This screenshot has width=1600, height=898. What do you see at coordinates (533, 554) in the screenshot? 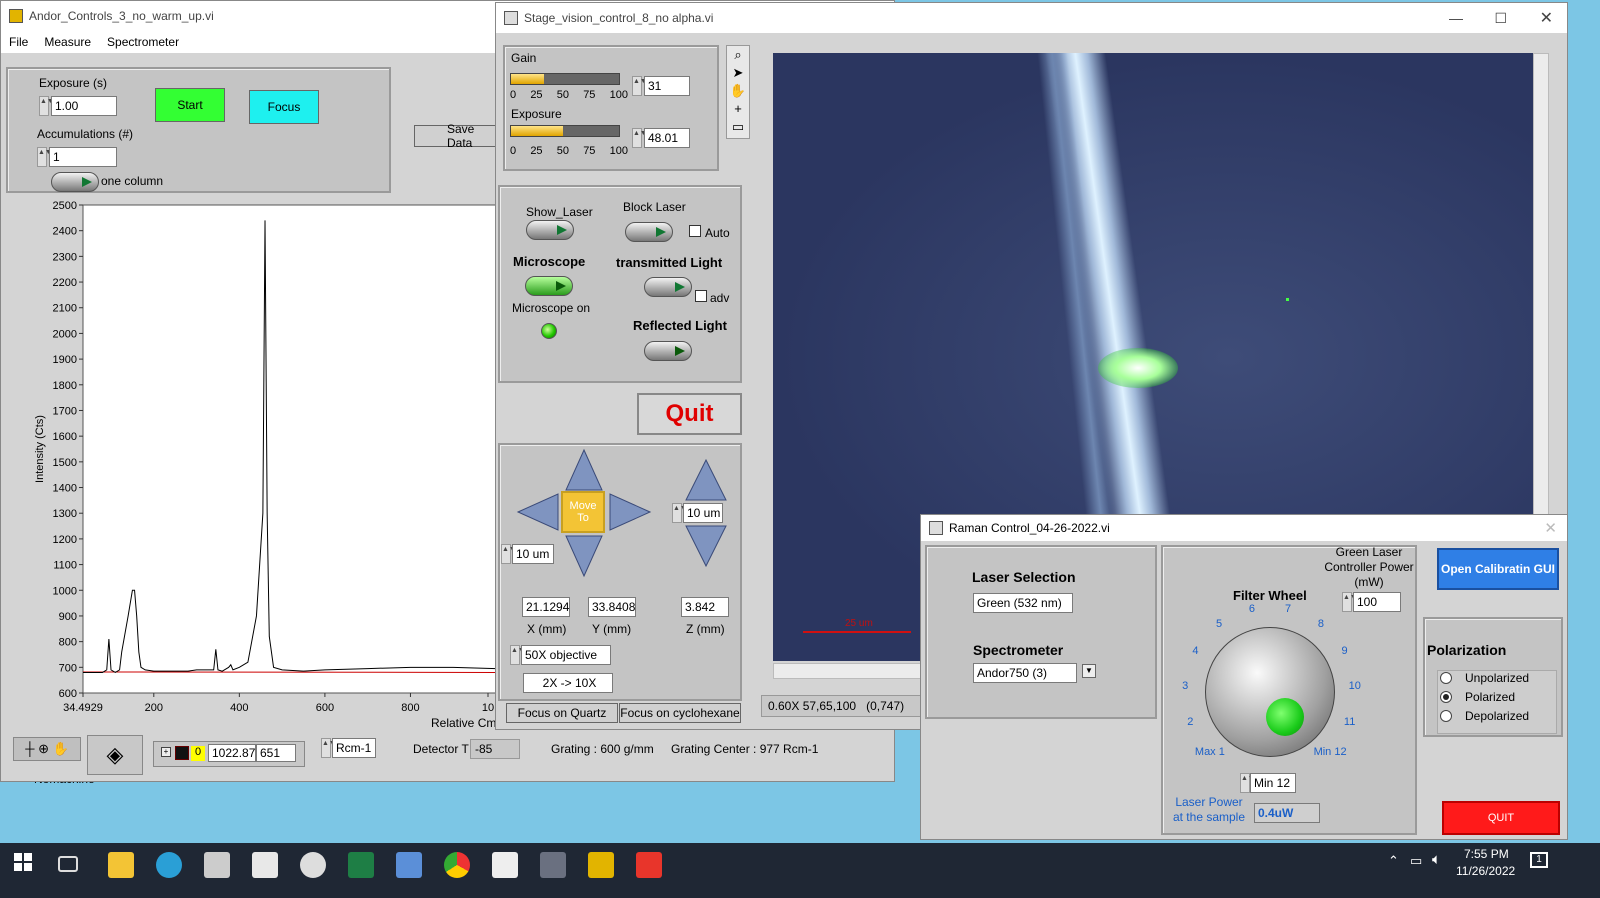
I see `xy-step-input: 10 um` at bounding box center [533, 554].